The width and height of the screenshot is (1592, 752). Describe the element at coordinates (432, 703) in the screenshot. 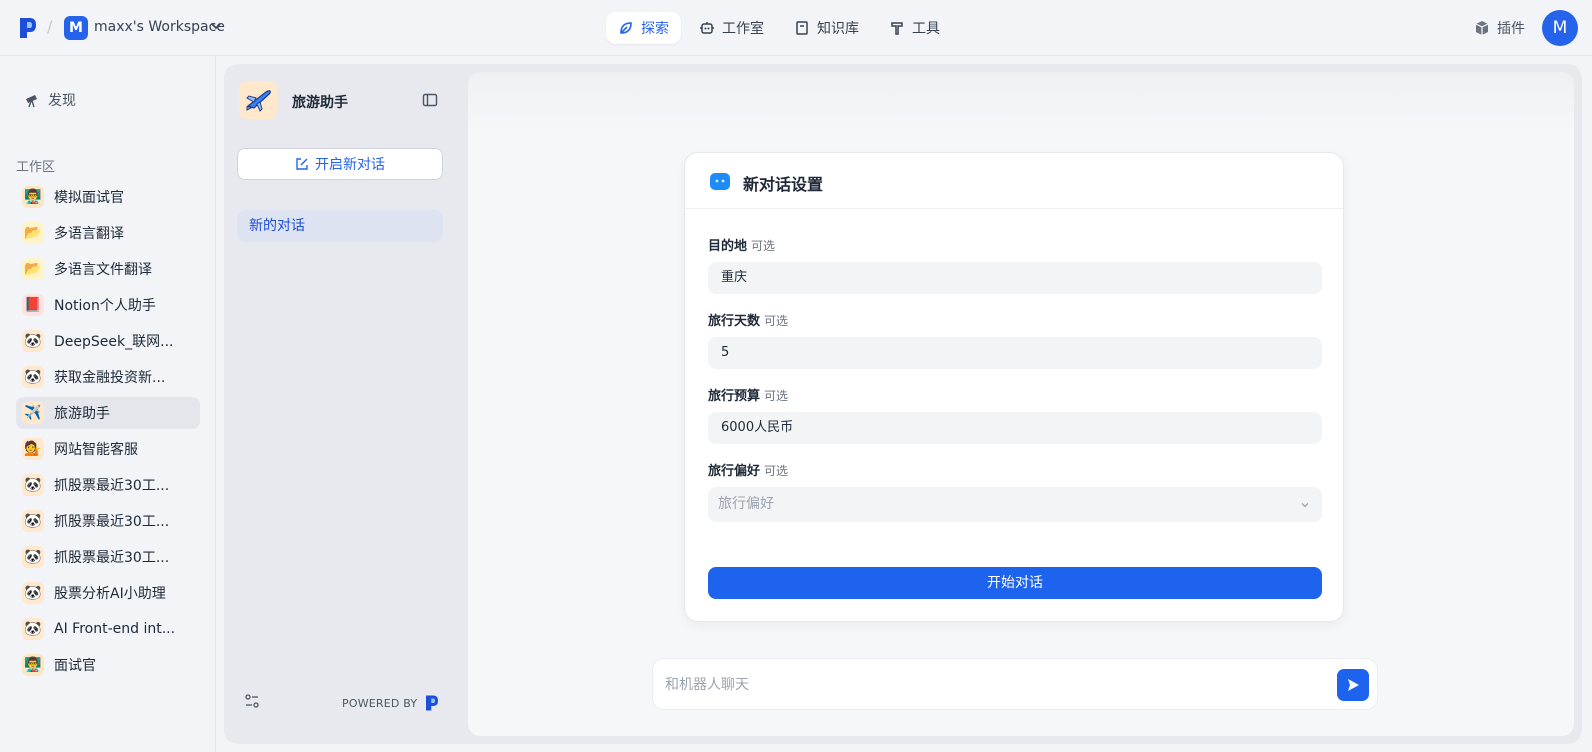

I see `brand-logo-icon` at that location.